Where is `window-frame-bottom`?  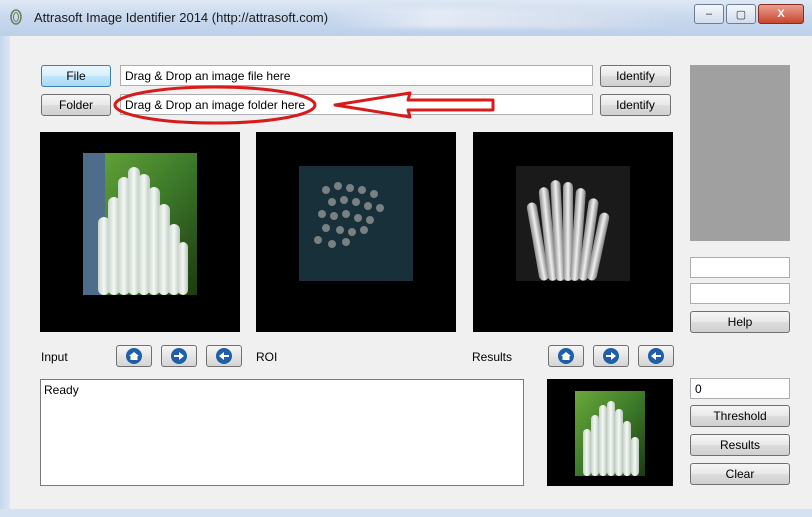
window-frame-bottom is located at coordinates (406, 513).